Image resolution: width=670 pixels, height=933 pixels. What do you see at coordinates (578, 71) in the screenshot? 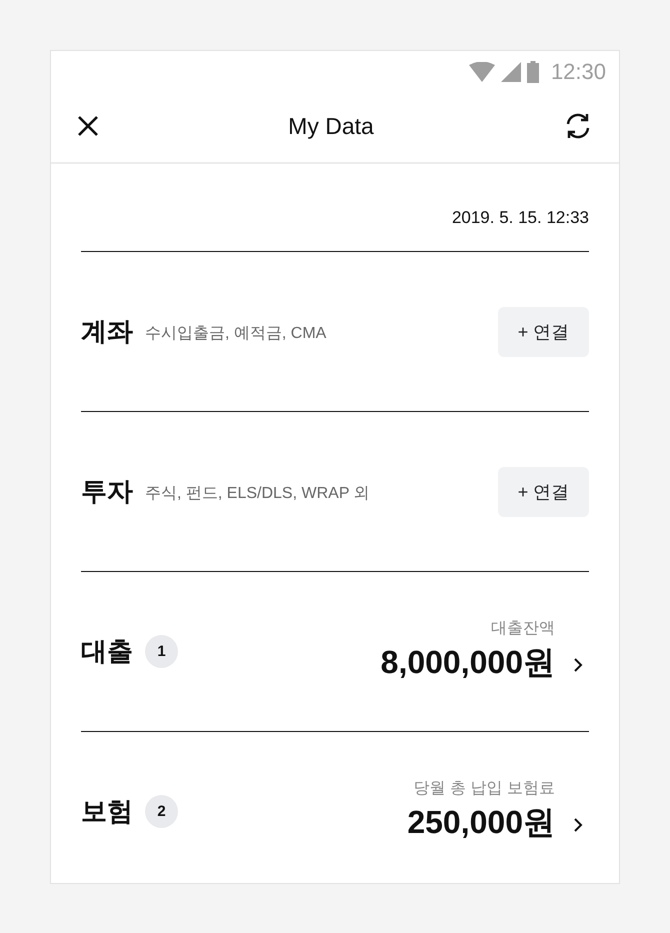
I see `status-time: 12:30` at bounding box center [578, 71].